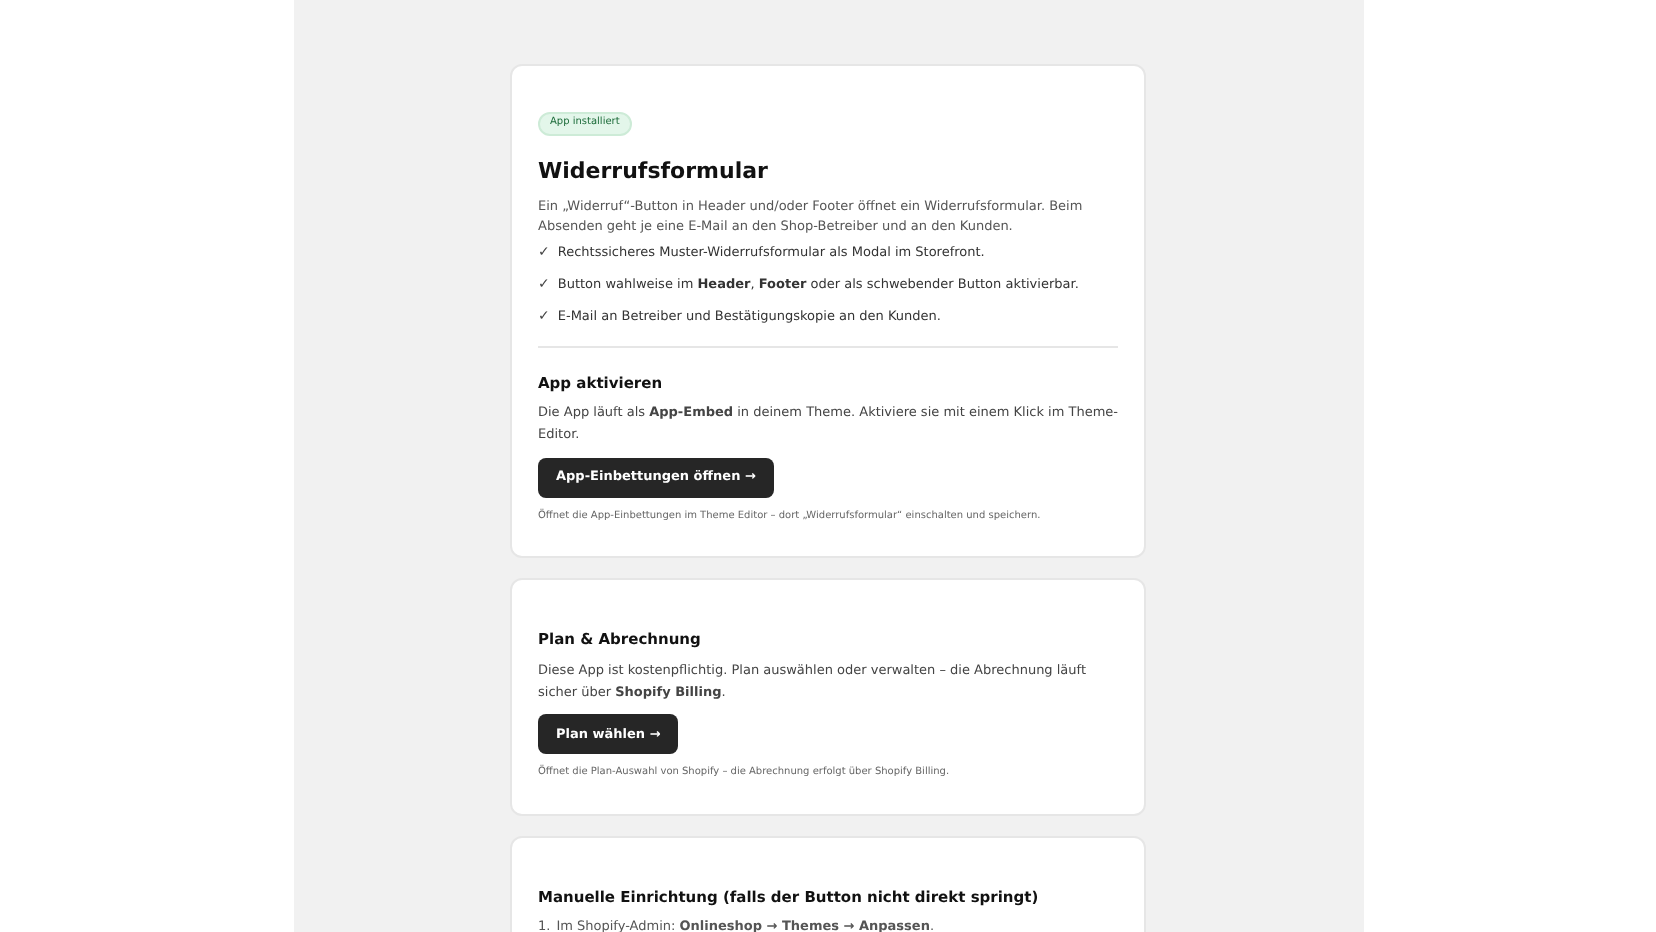 The width and height of the screenshot is (1656, 932). I want to click on card-title: Widerrufsformular, so click(654, 172).